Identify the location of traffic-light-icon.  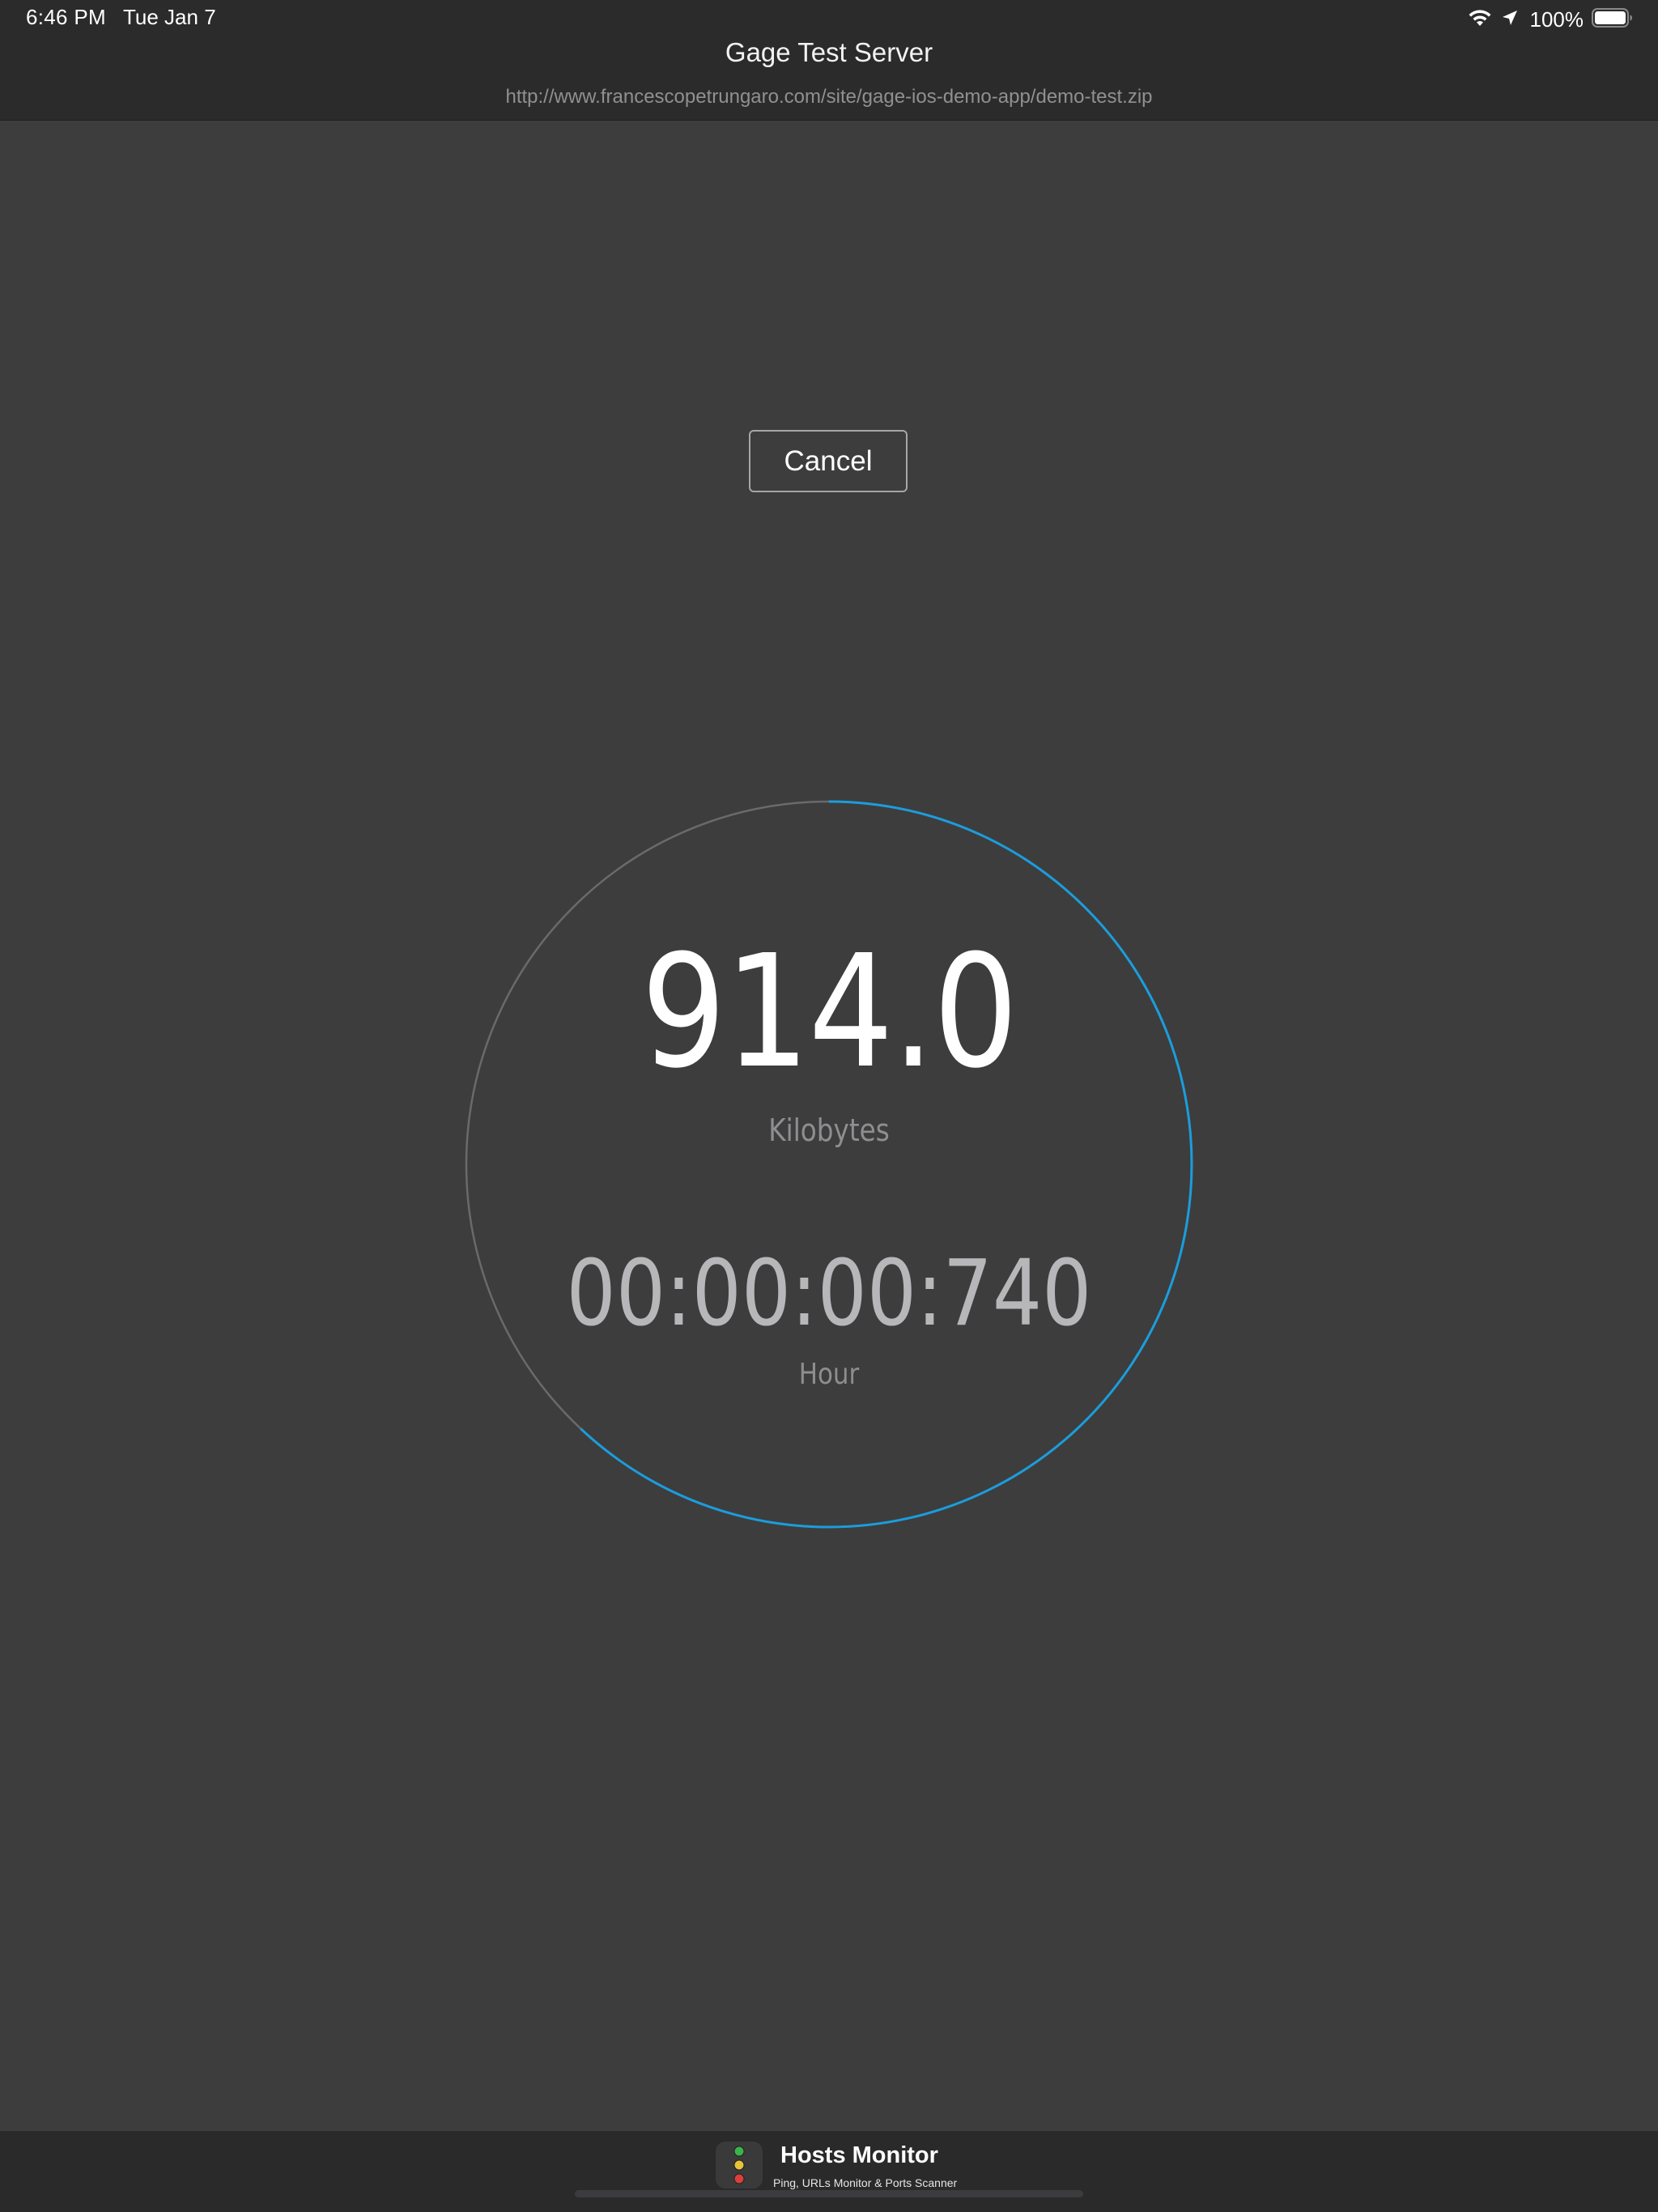
(739, 2166).